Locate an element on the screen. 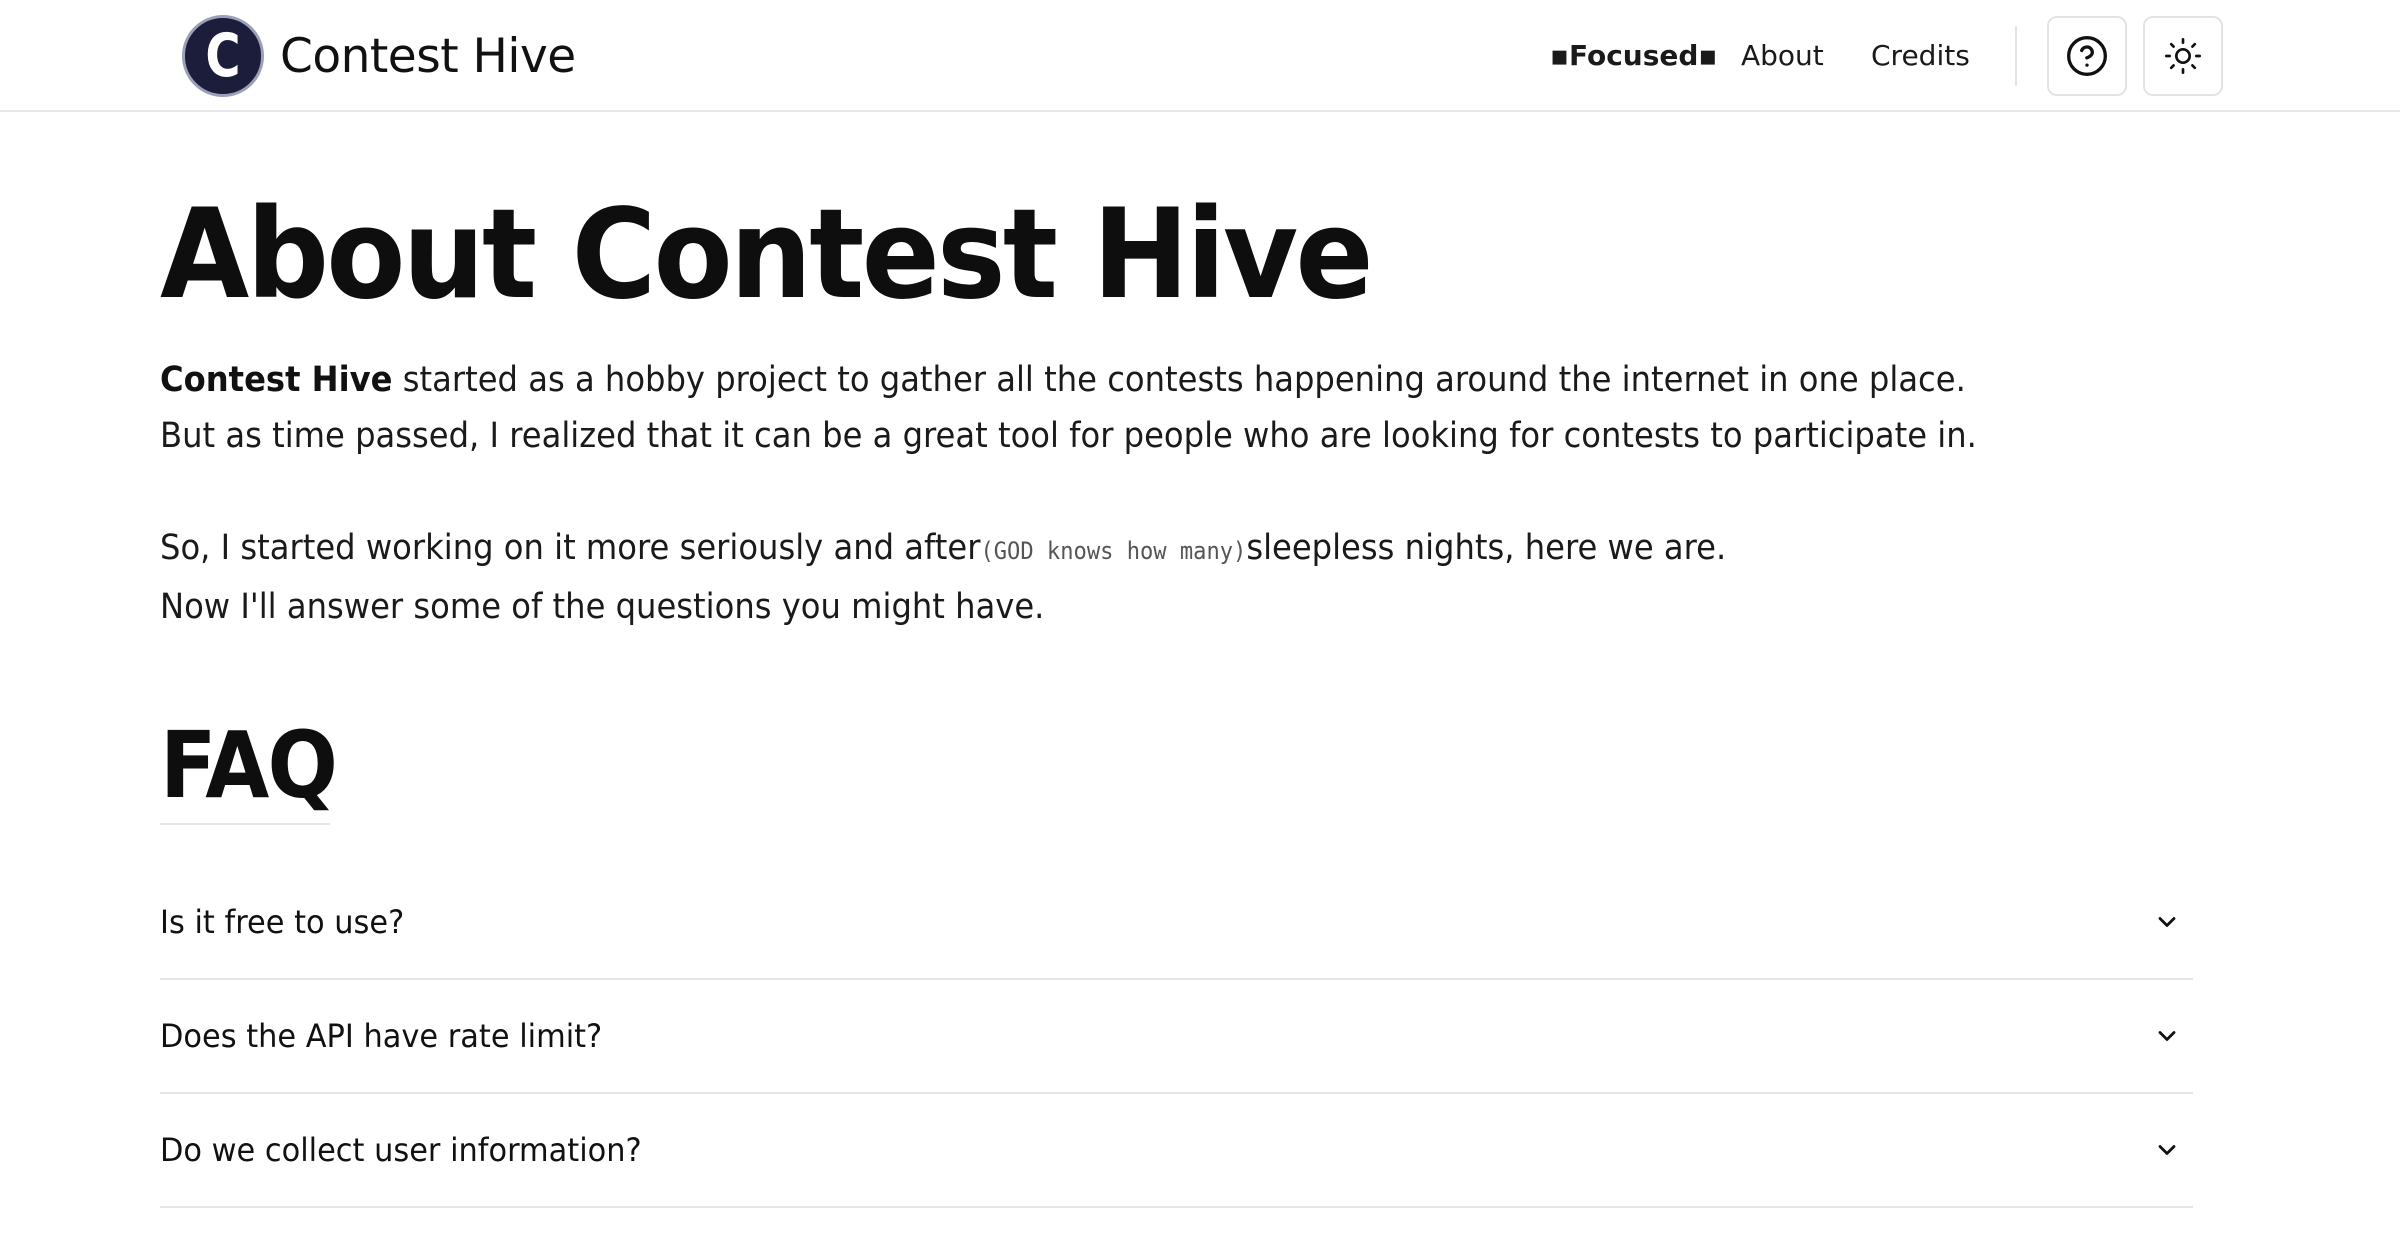 The width and height of the screenshot is (2400, 1259). faq-item-rate-limit: Does the API have rate limit? is located at coordinates (1176, 1037).